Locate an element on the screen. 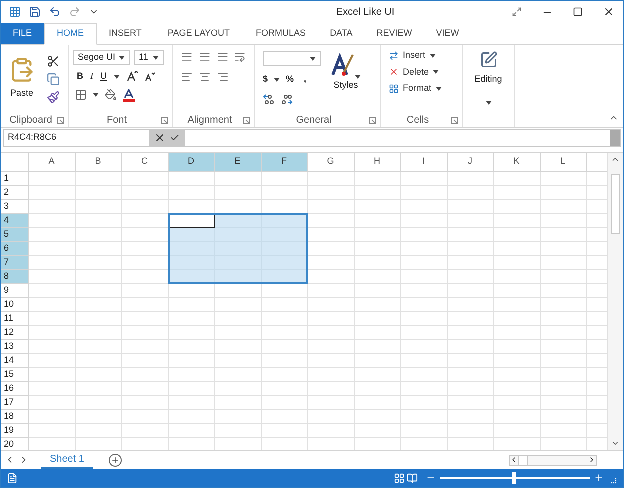 The image size is (624, 488). column-header: H is located at coordinates (377, 162).